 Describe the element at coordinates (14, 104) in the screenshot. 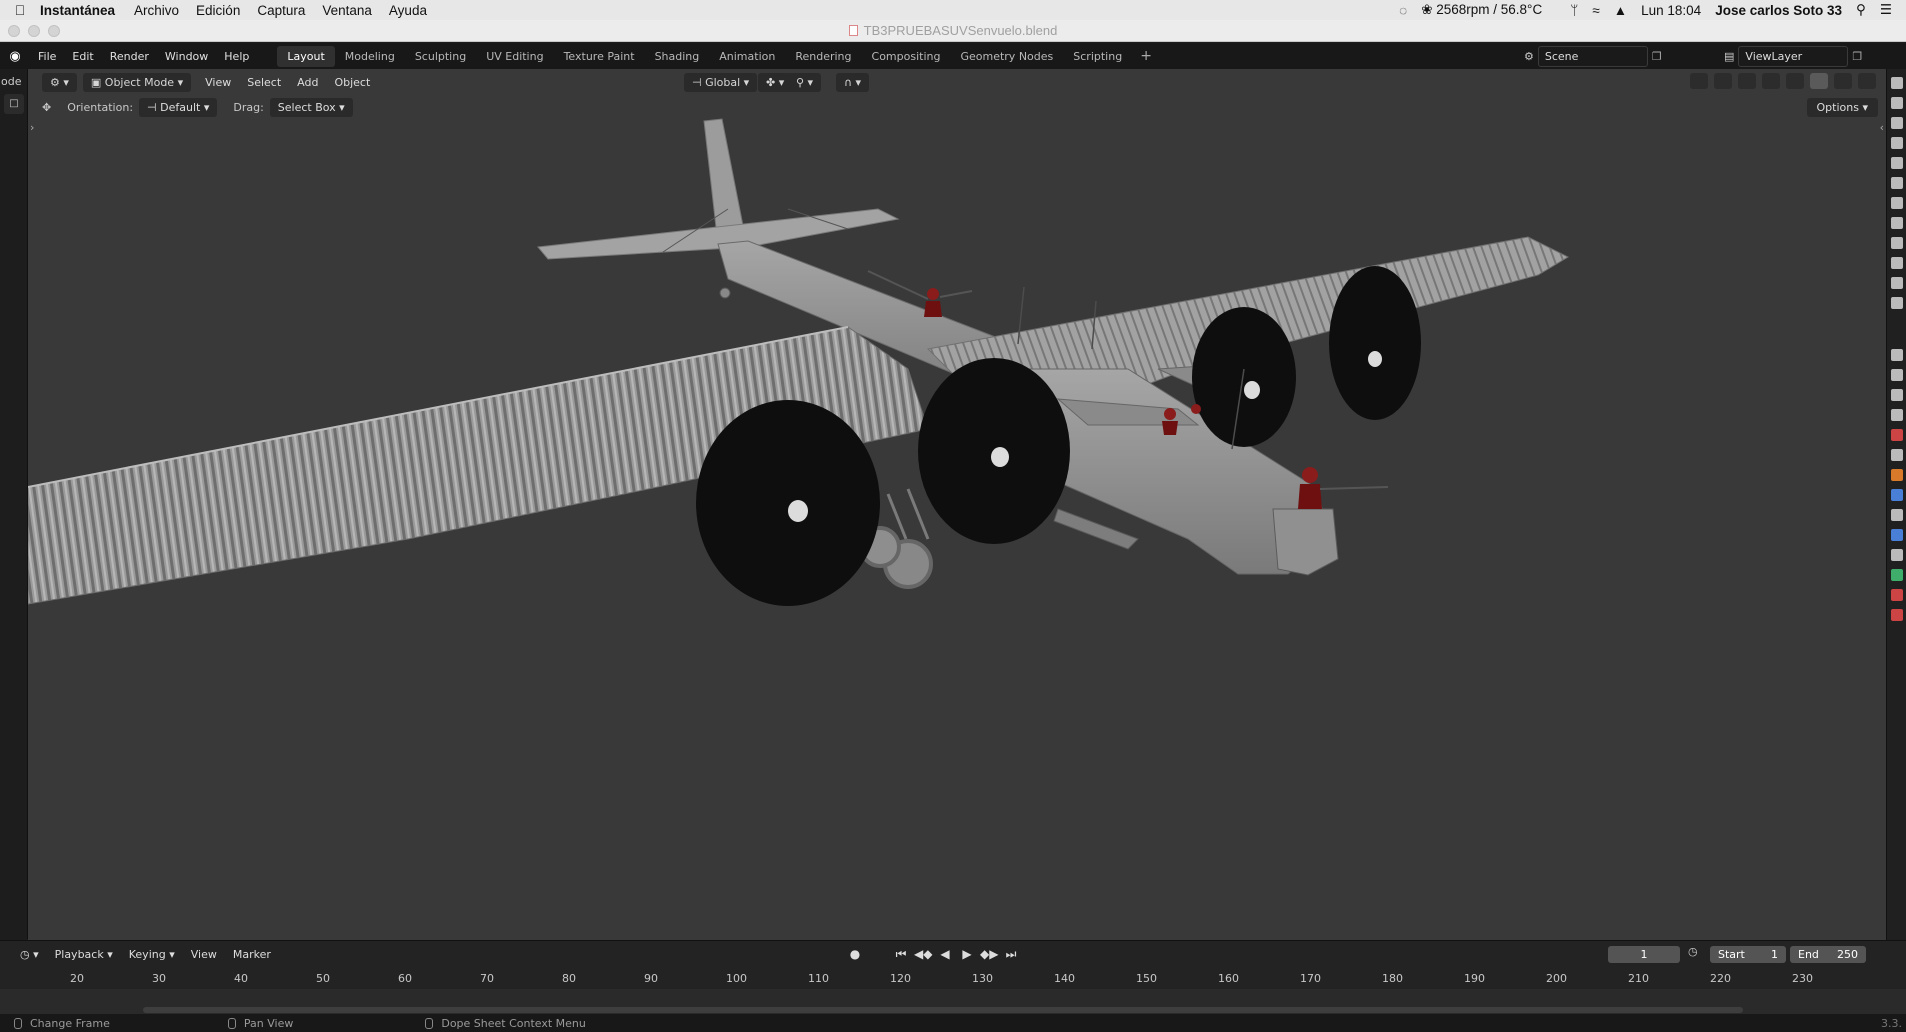

I see `select-tool-icon: □` at that location.